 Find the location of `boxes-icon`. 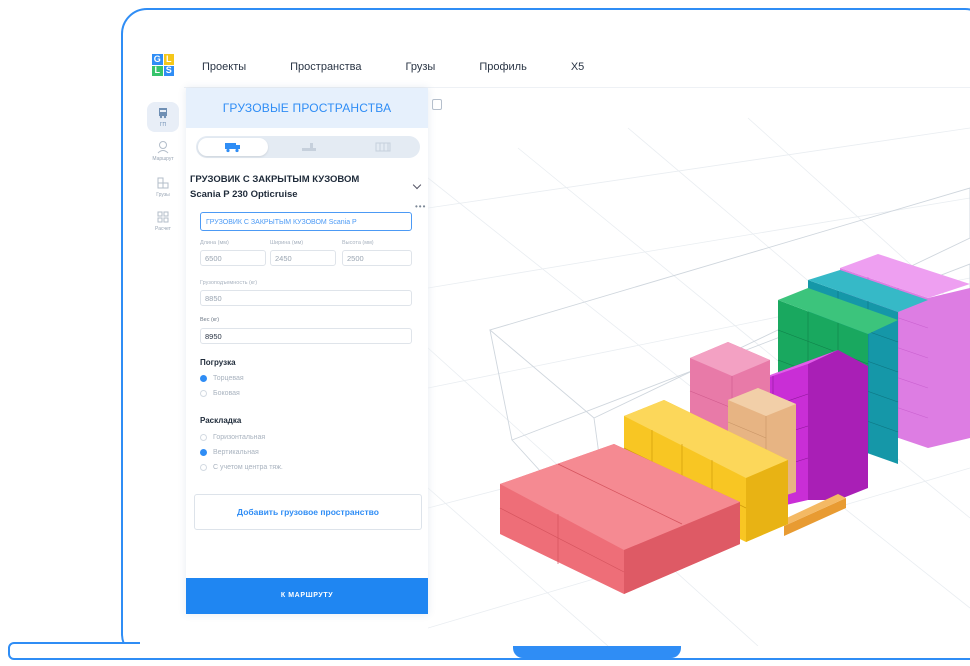

boxes-icon is located at coordinates (163, 183).